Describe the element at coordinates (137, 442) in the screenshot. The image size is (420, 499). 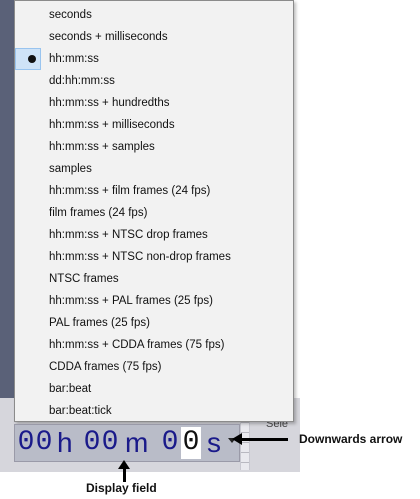
I see `minutes-unit-label: m` at that location.